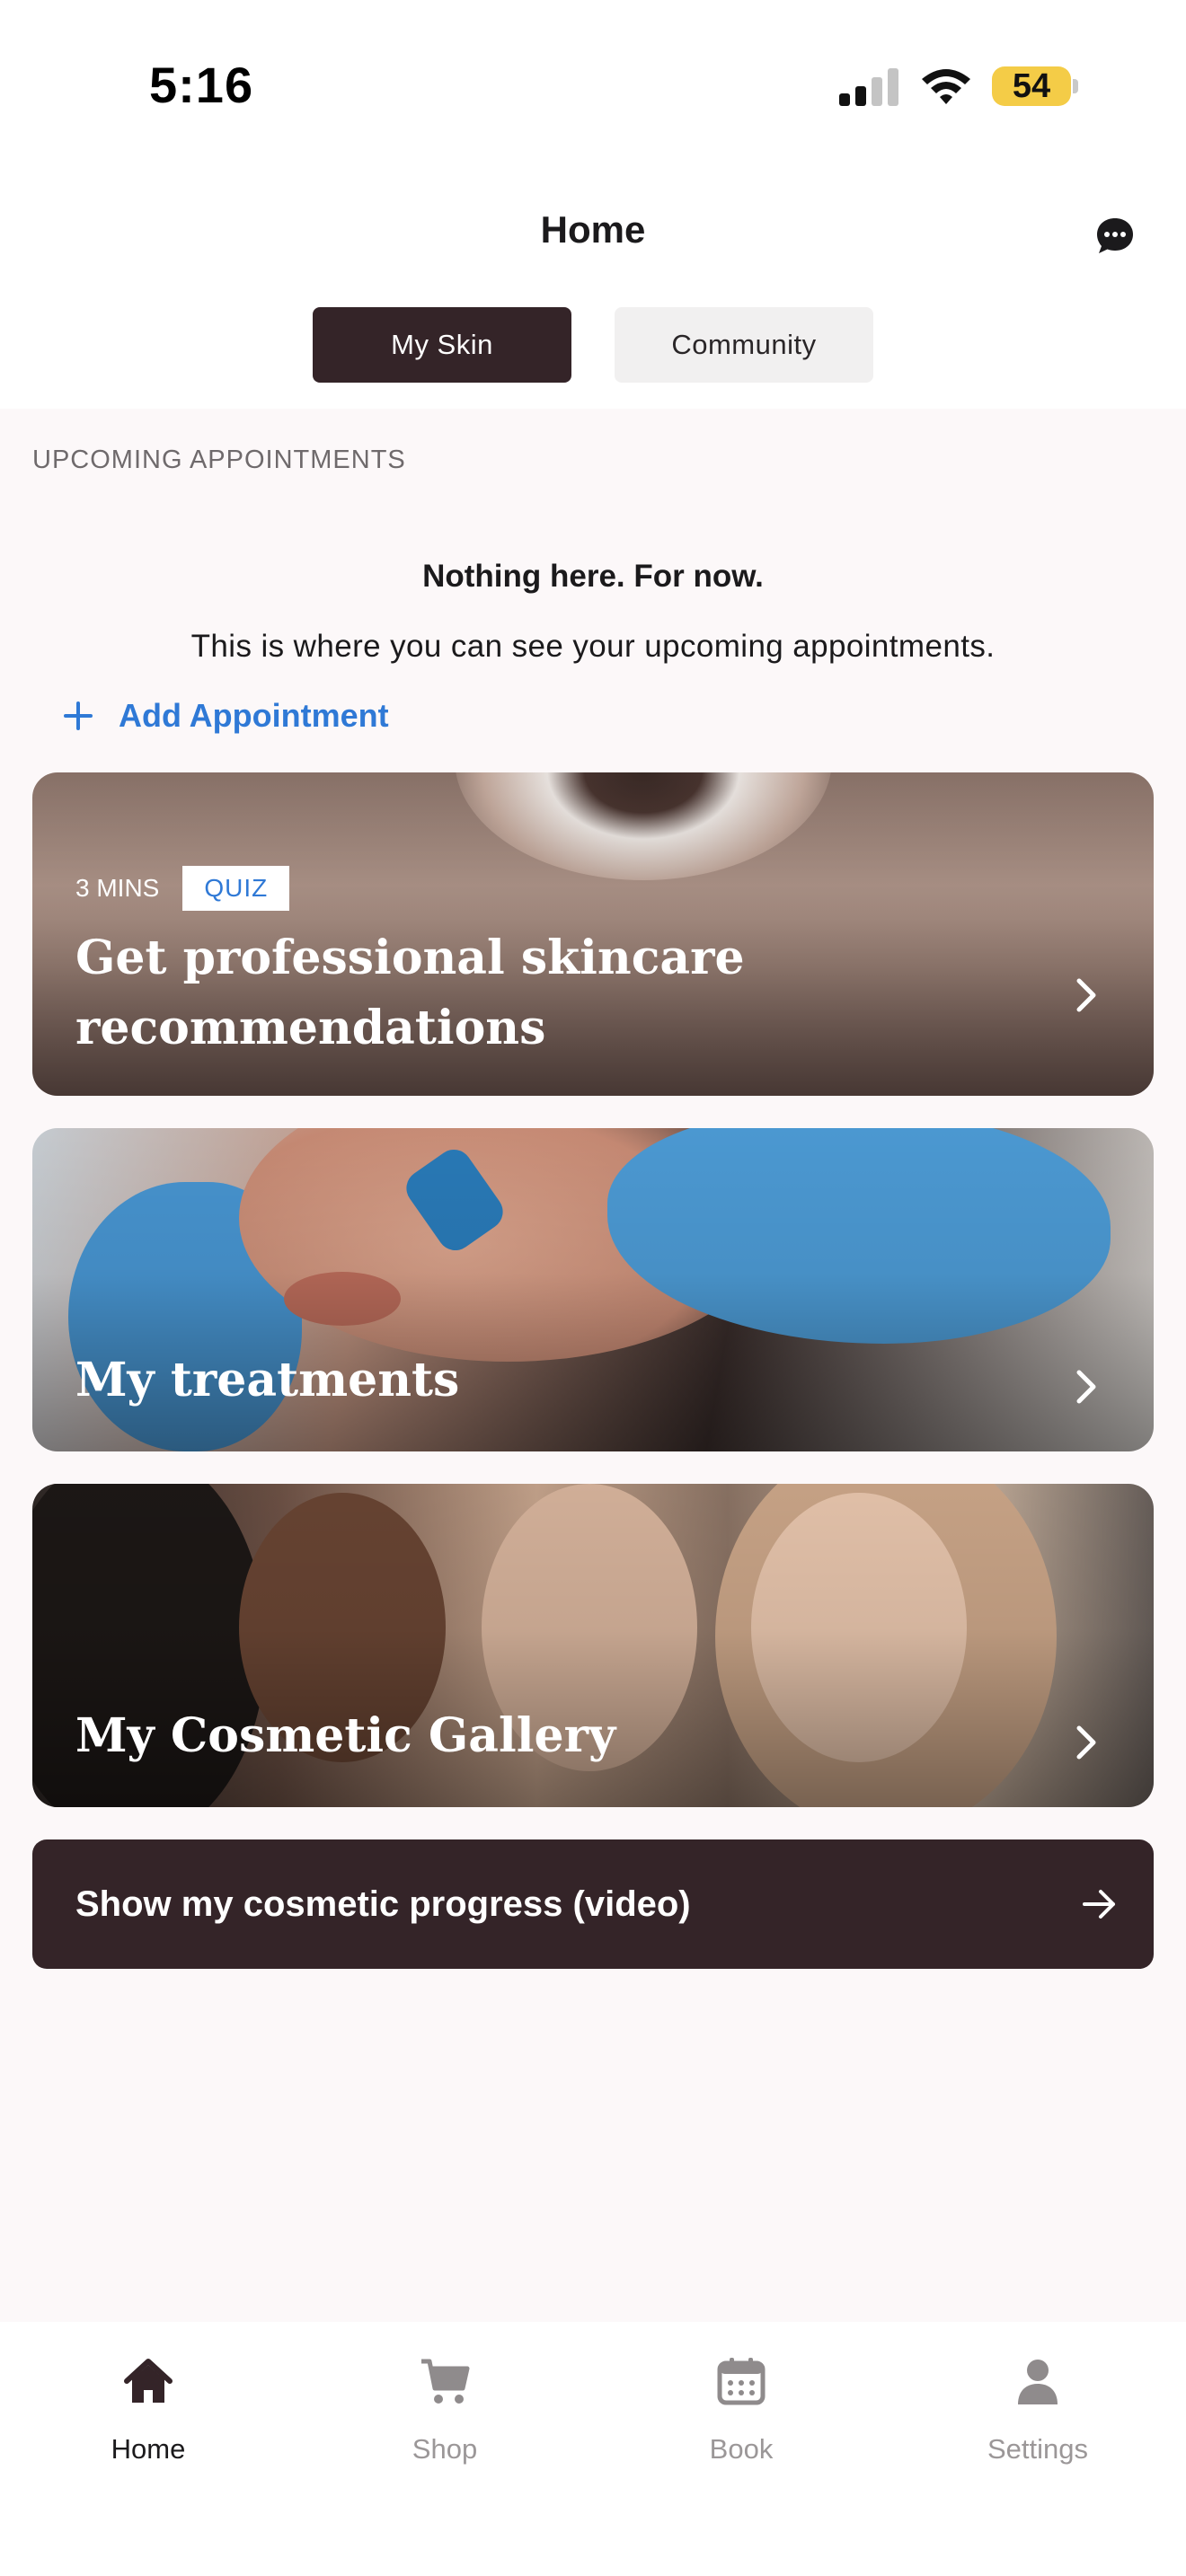 This screenshot has width=1186, height=2576. What do you see at coordinates (445, 2410) in the screenshot?
I see `nav-item-shop: Shop` at bounding box center [445, 2410].